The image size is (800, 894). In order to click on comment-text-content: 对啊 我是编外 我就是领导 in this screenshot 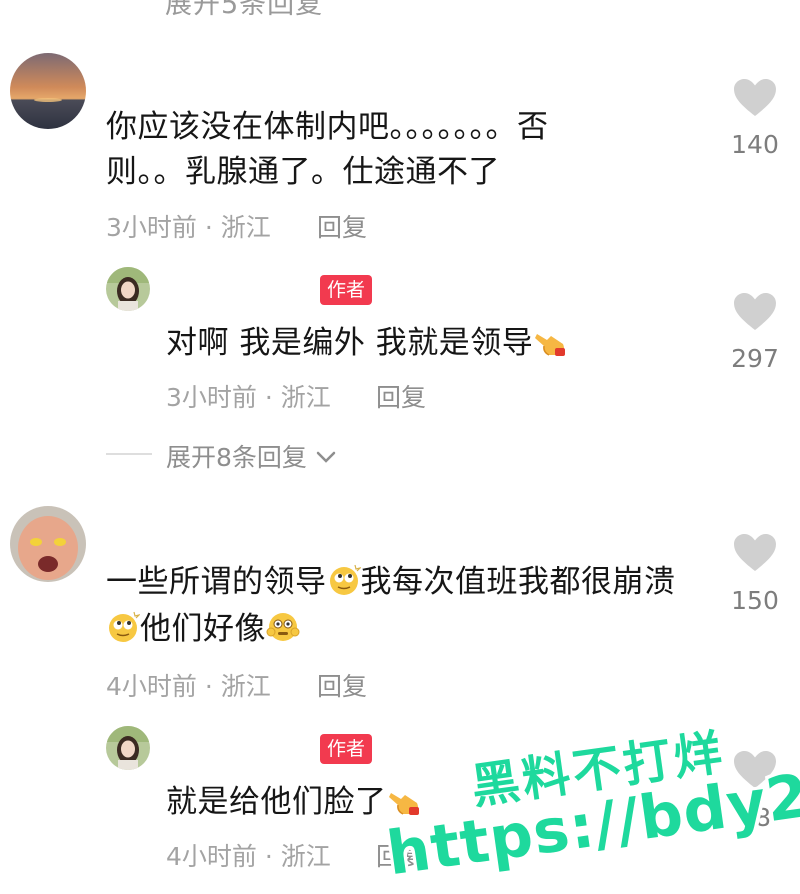, I will do `click(350, 343)`.